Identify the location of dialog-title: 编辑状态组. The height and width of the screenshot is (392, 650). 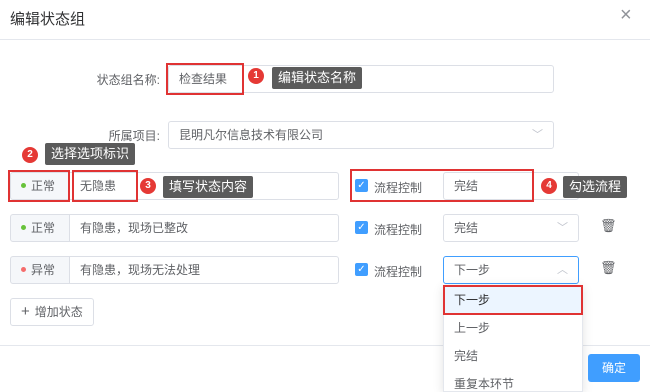
(48, 19).